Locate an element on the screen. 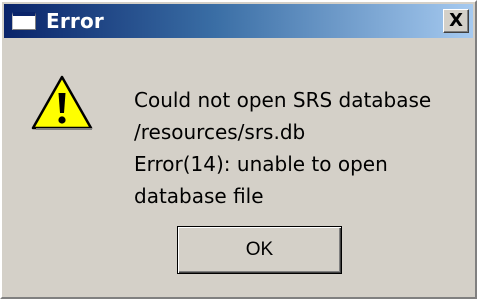 The height and width of the screenshot is (299, 477). message-line: database file is located at coordinates (199, 196).